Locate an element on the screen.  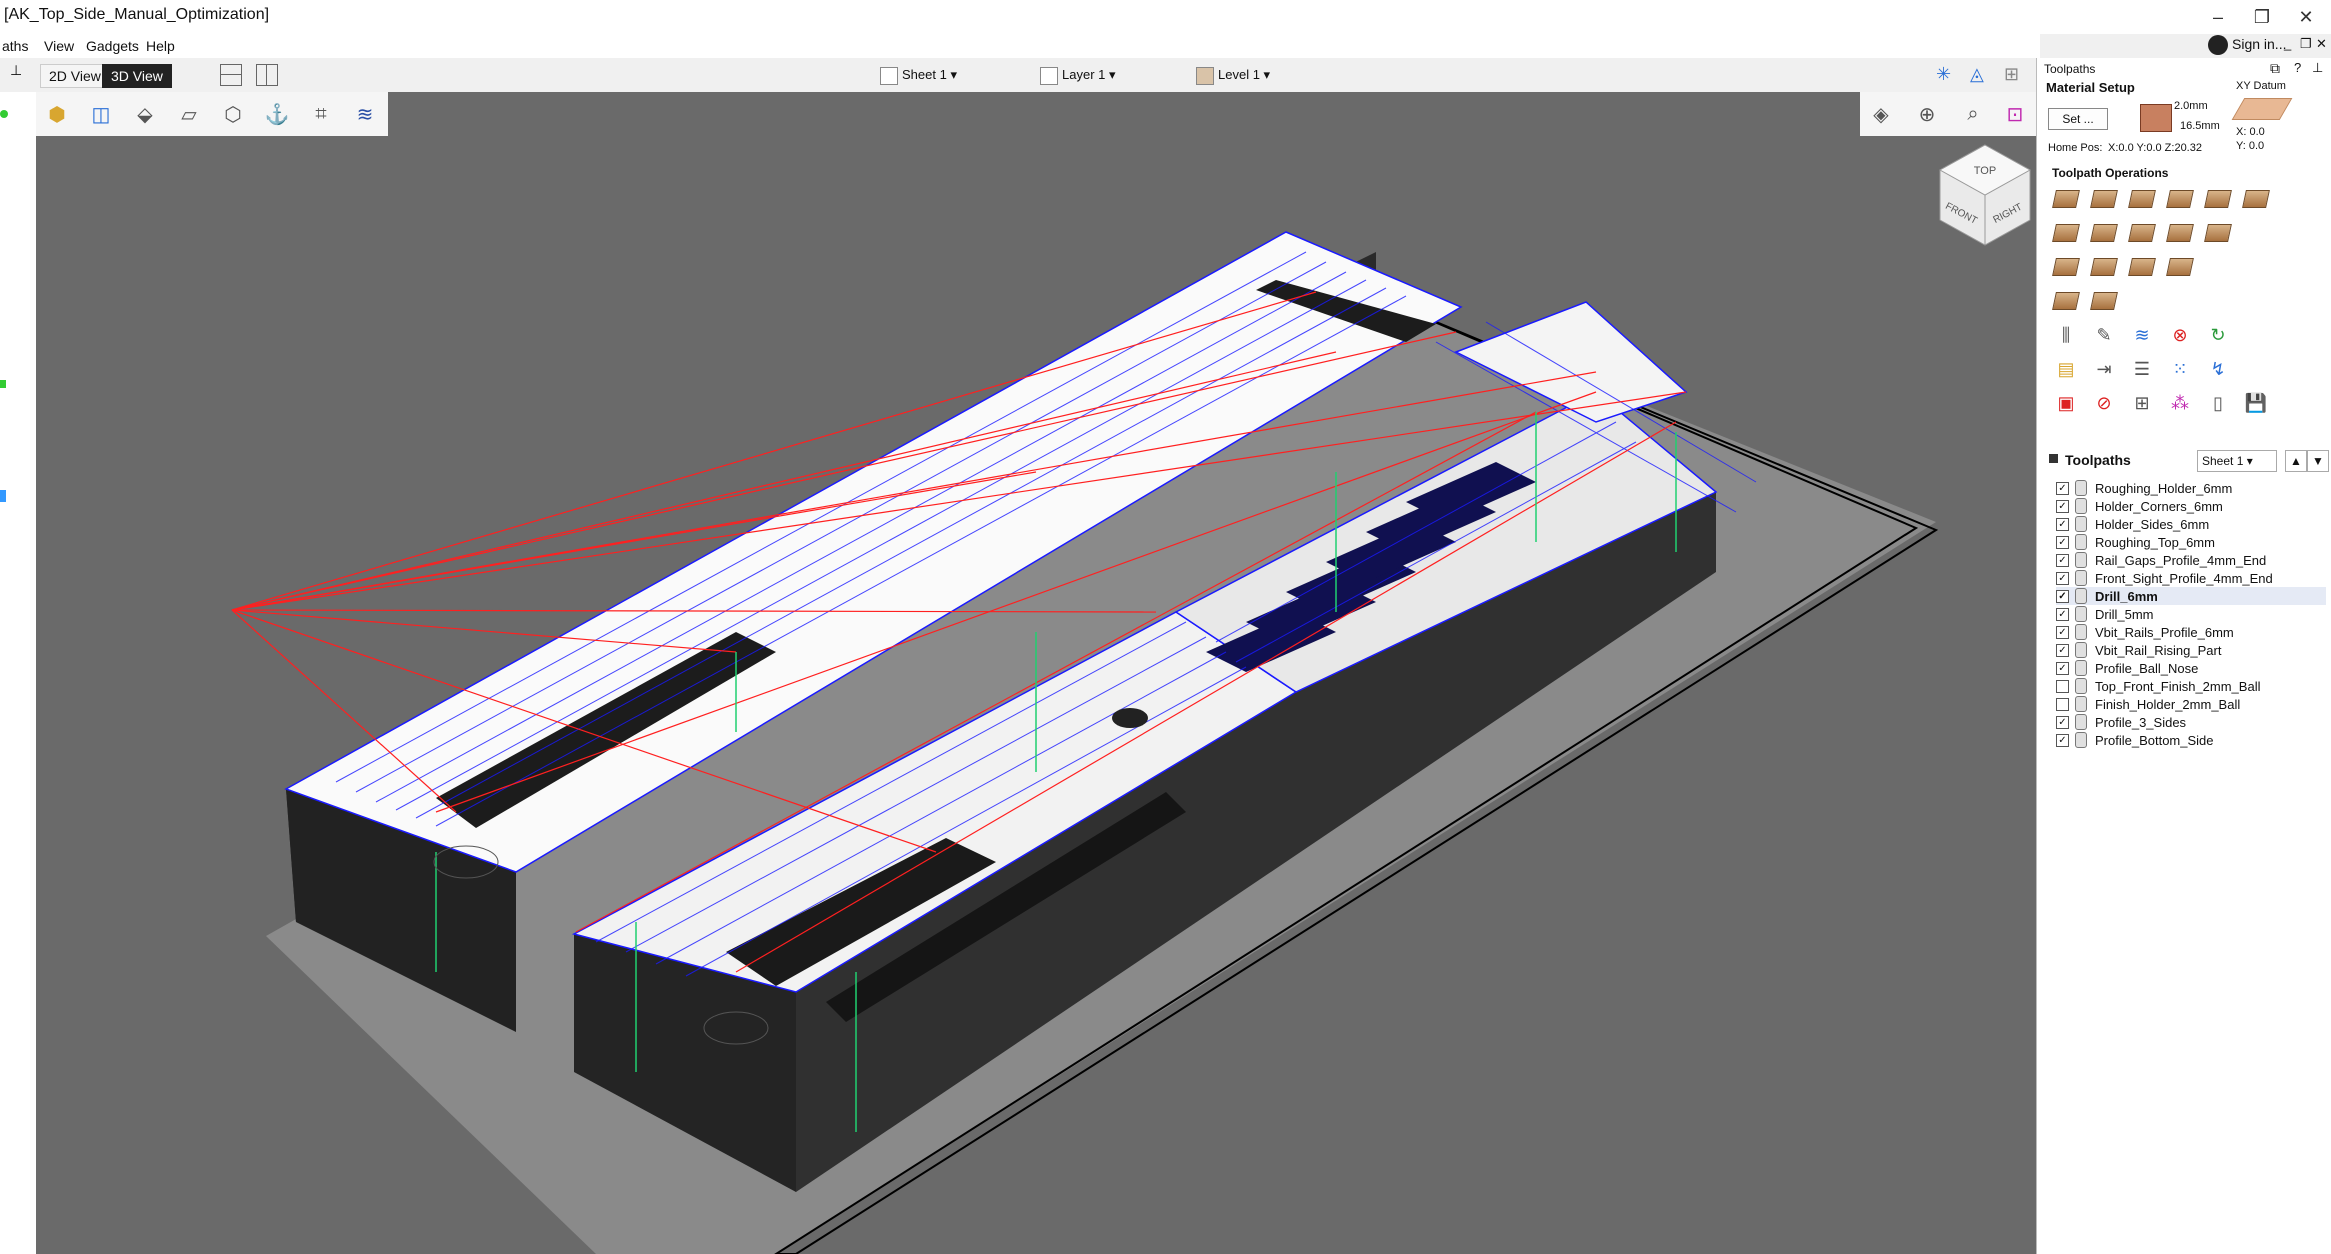
toolpath-row: ✓ Front_Sight_Profile_4mm_End is located at coordinates (2191, 578).